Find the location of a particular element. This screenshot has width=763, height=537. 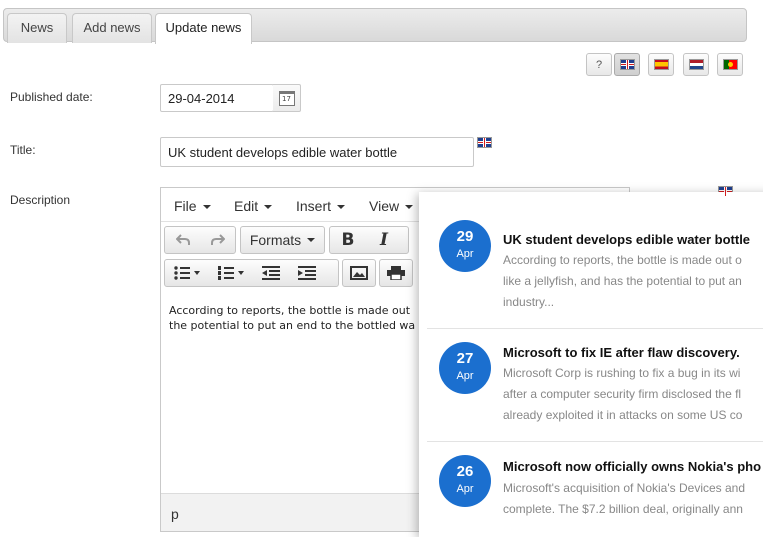

undo-button is located at coordinates (182, 240).